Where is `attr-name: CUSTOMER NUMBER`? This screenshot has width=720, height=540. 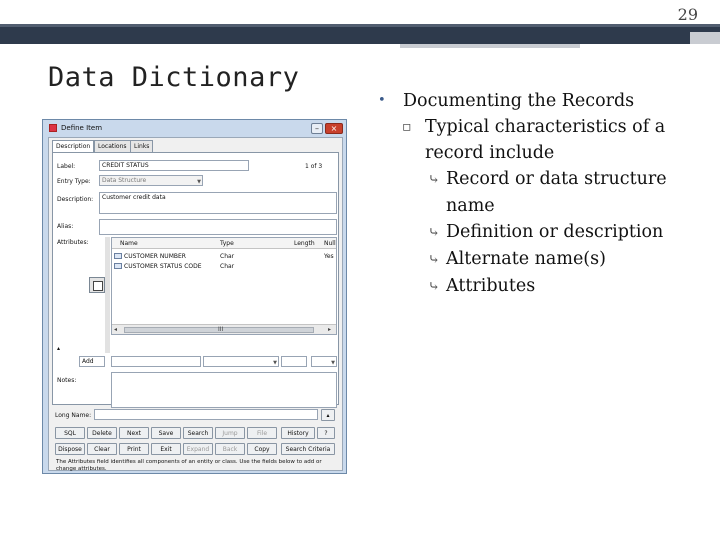
attr-name: CUSTOMER NUMBER is located at coordinates (150, 256).